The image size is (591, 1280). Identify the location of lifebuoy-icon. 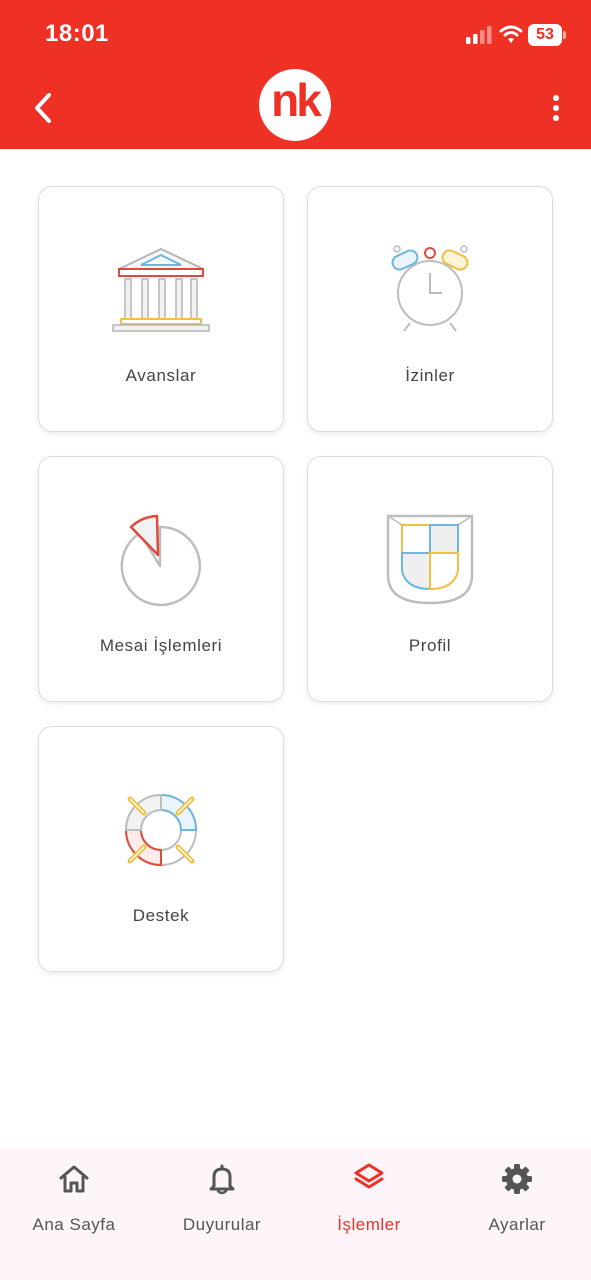
(161, 830).